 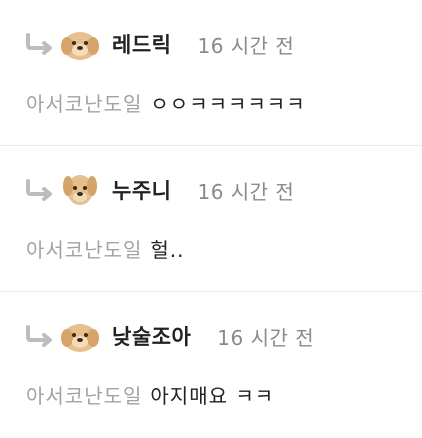 I want to click on reply-header: 누주니 16 시간 전, so click(x=158, y=190).